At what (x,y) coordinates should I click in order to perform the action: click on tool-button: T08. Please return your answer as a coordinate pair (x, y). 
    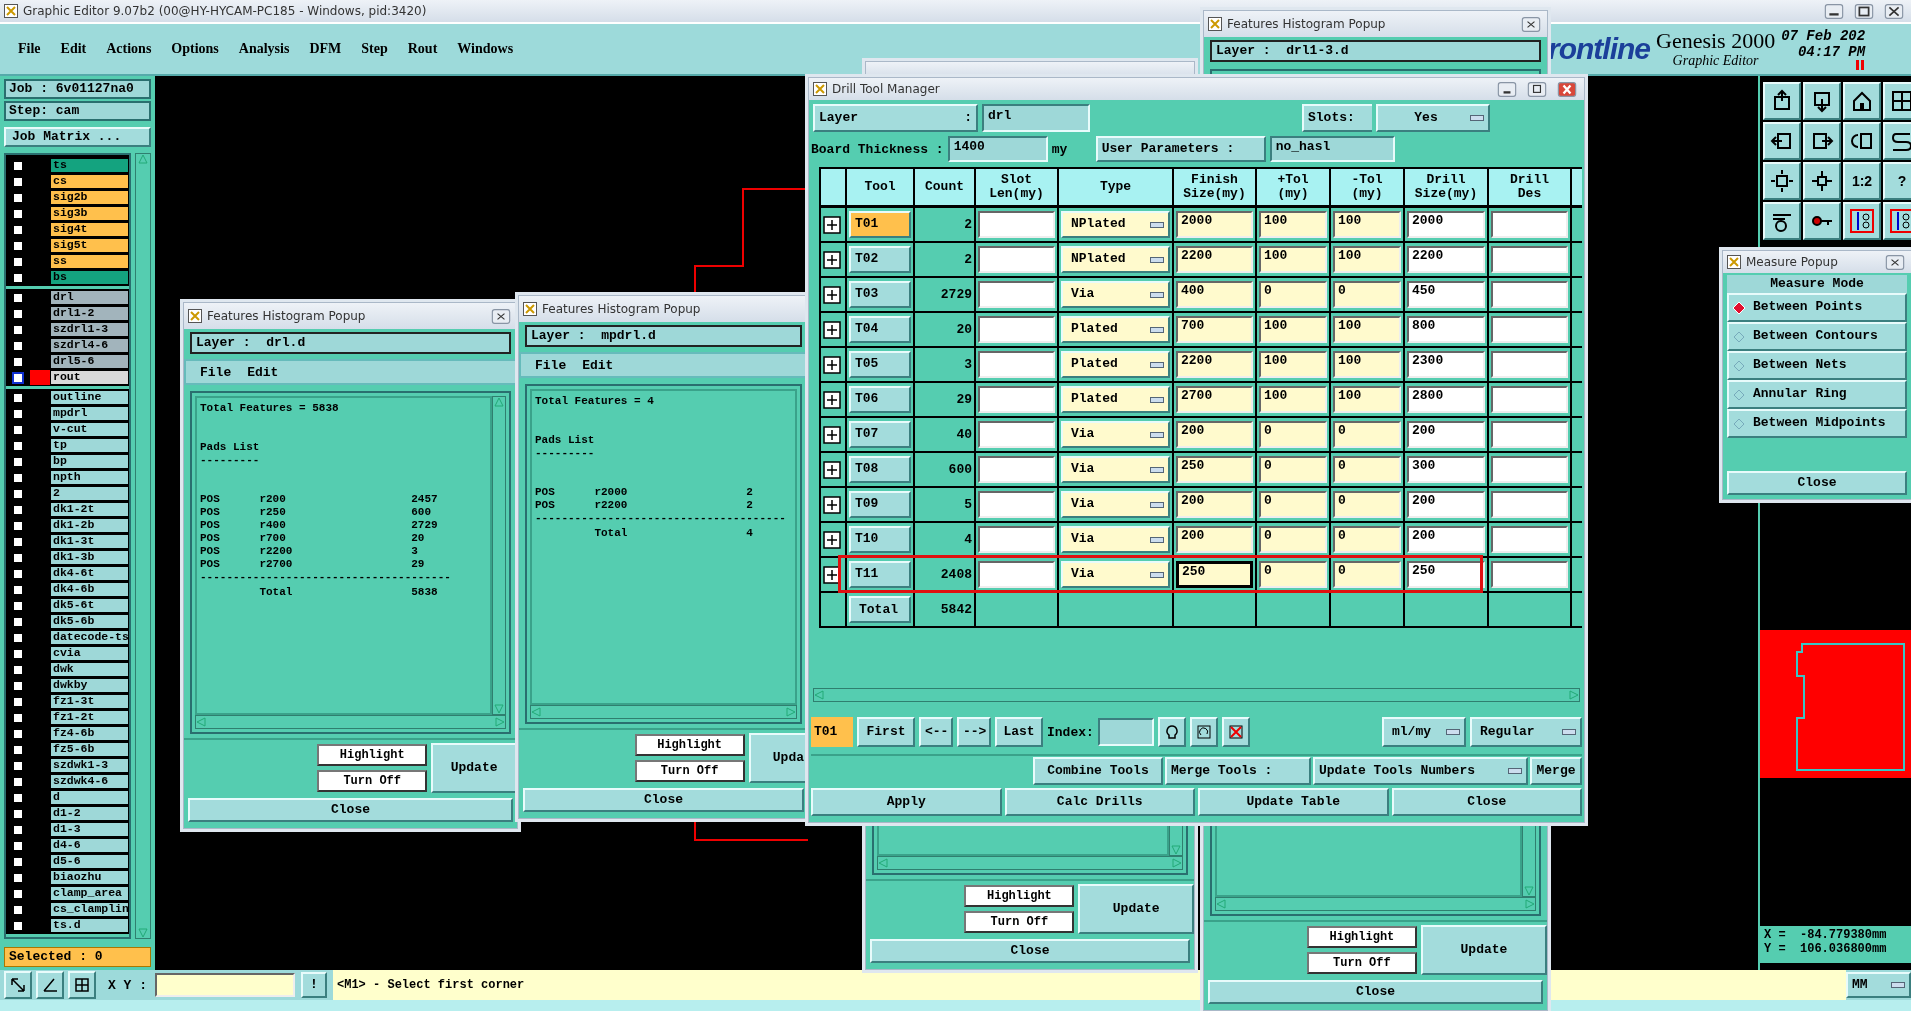
    Looking at the image, I should click on (880, 469).